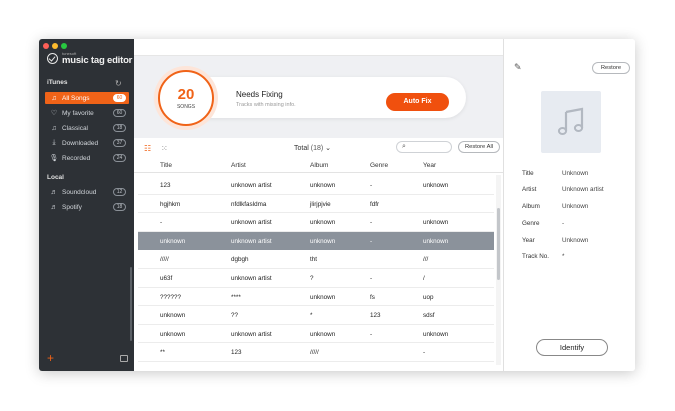  Describe the element at coordinates (311, 316) in the screenshot. I see `cell-album: *` at that location.